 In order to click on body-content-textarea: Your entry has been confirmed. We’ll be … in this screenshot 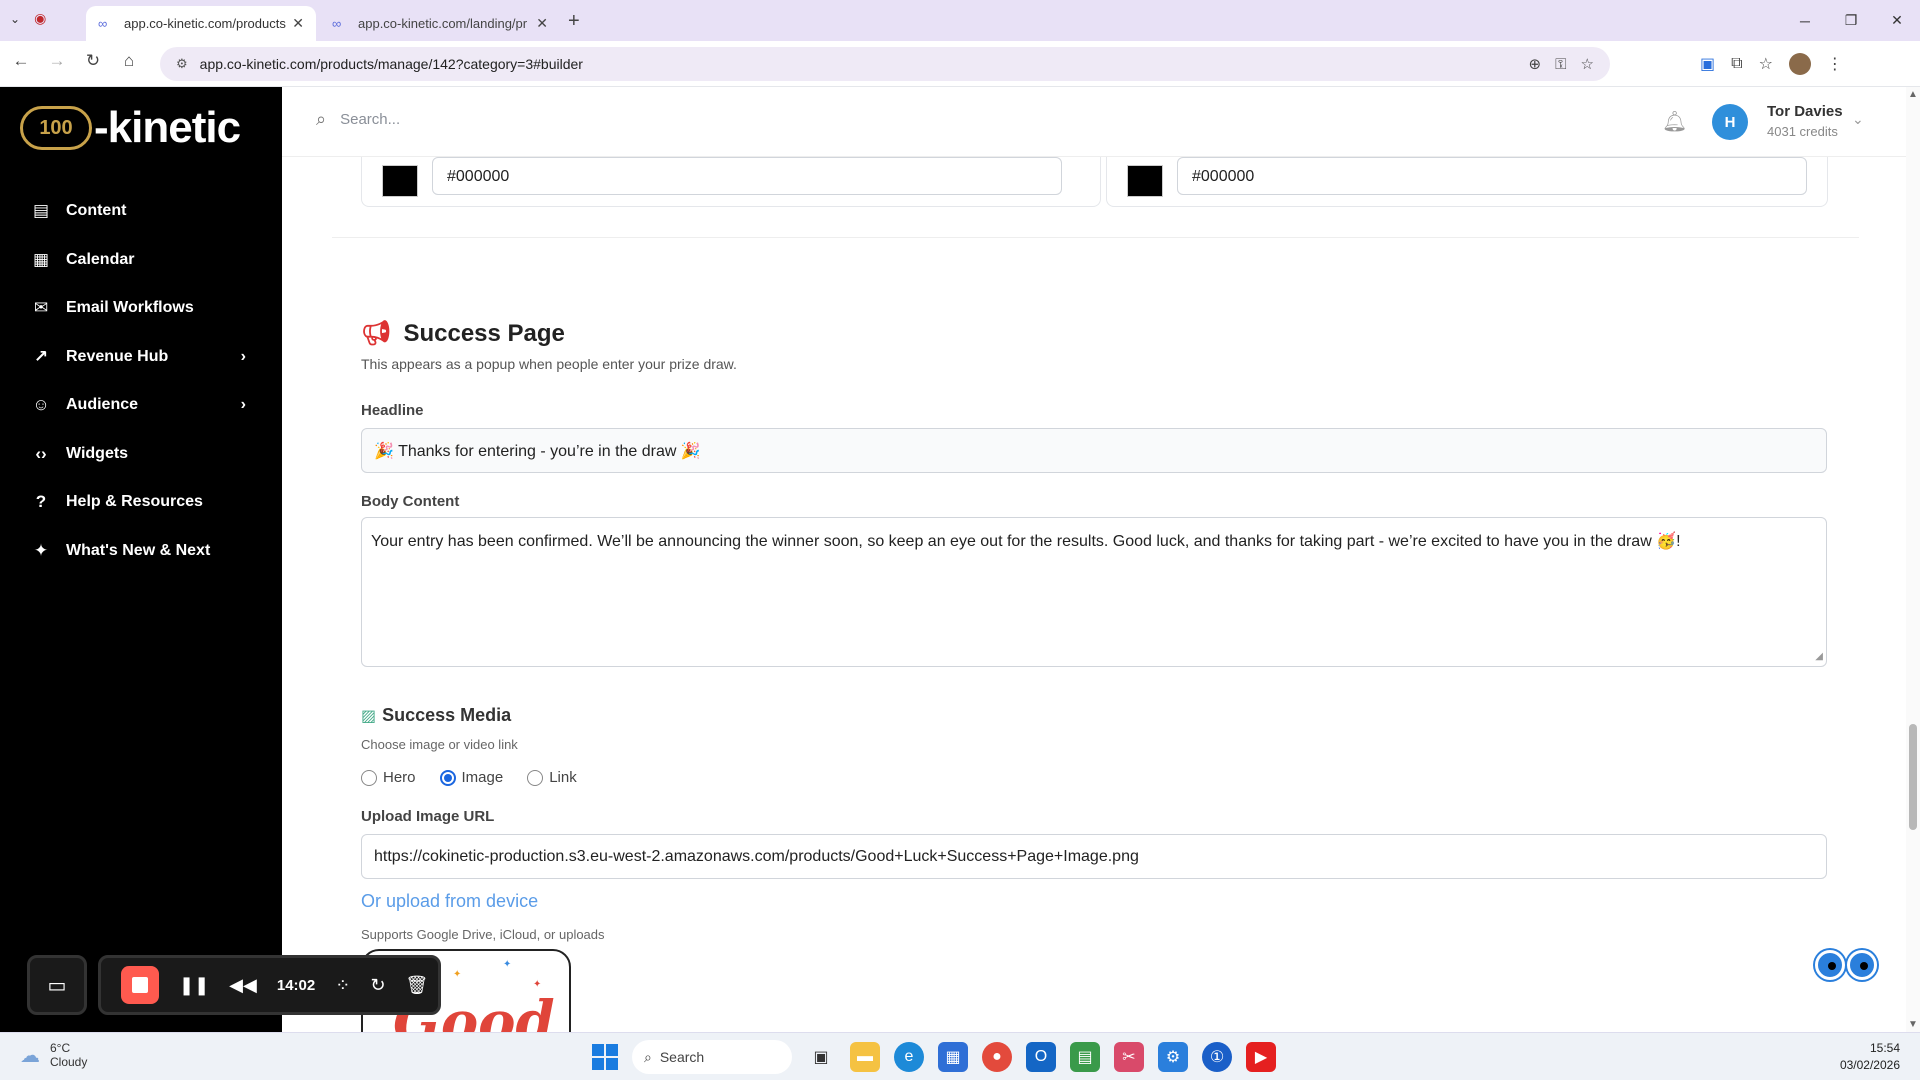, I will do `click(1094, 592)`.